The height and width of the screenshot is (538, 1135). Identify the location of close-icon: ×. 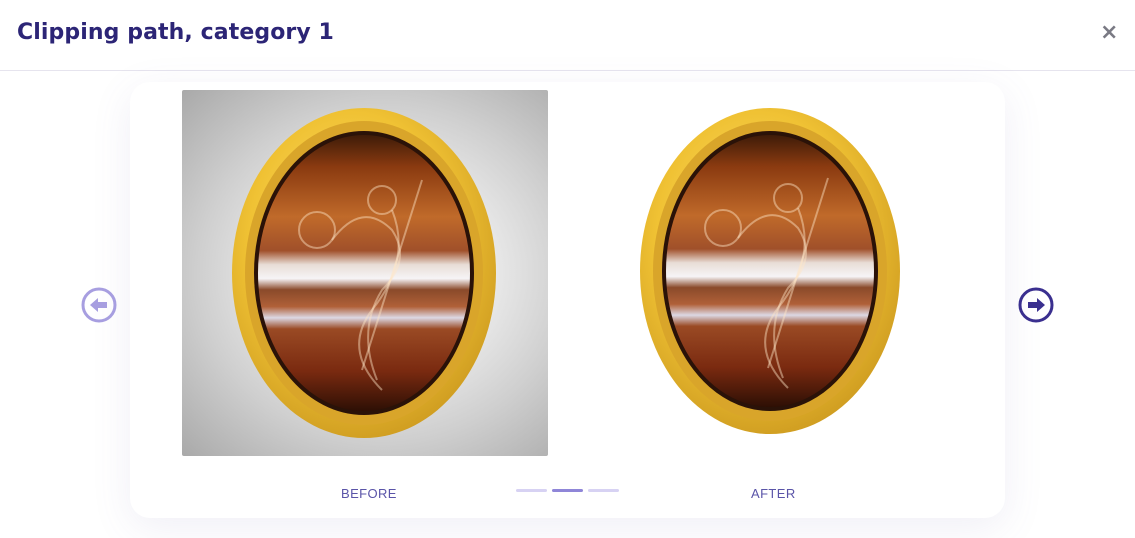
(1109, 33).